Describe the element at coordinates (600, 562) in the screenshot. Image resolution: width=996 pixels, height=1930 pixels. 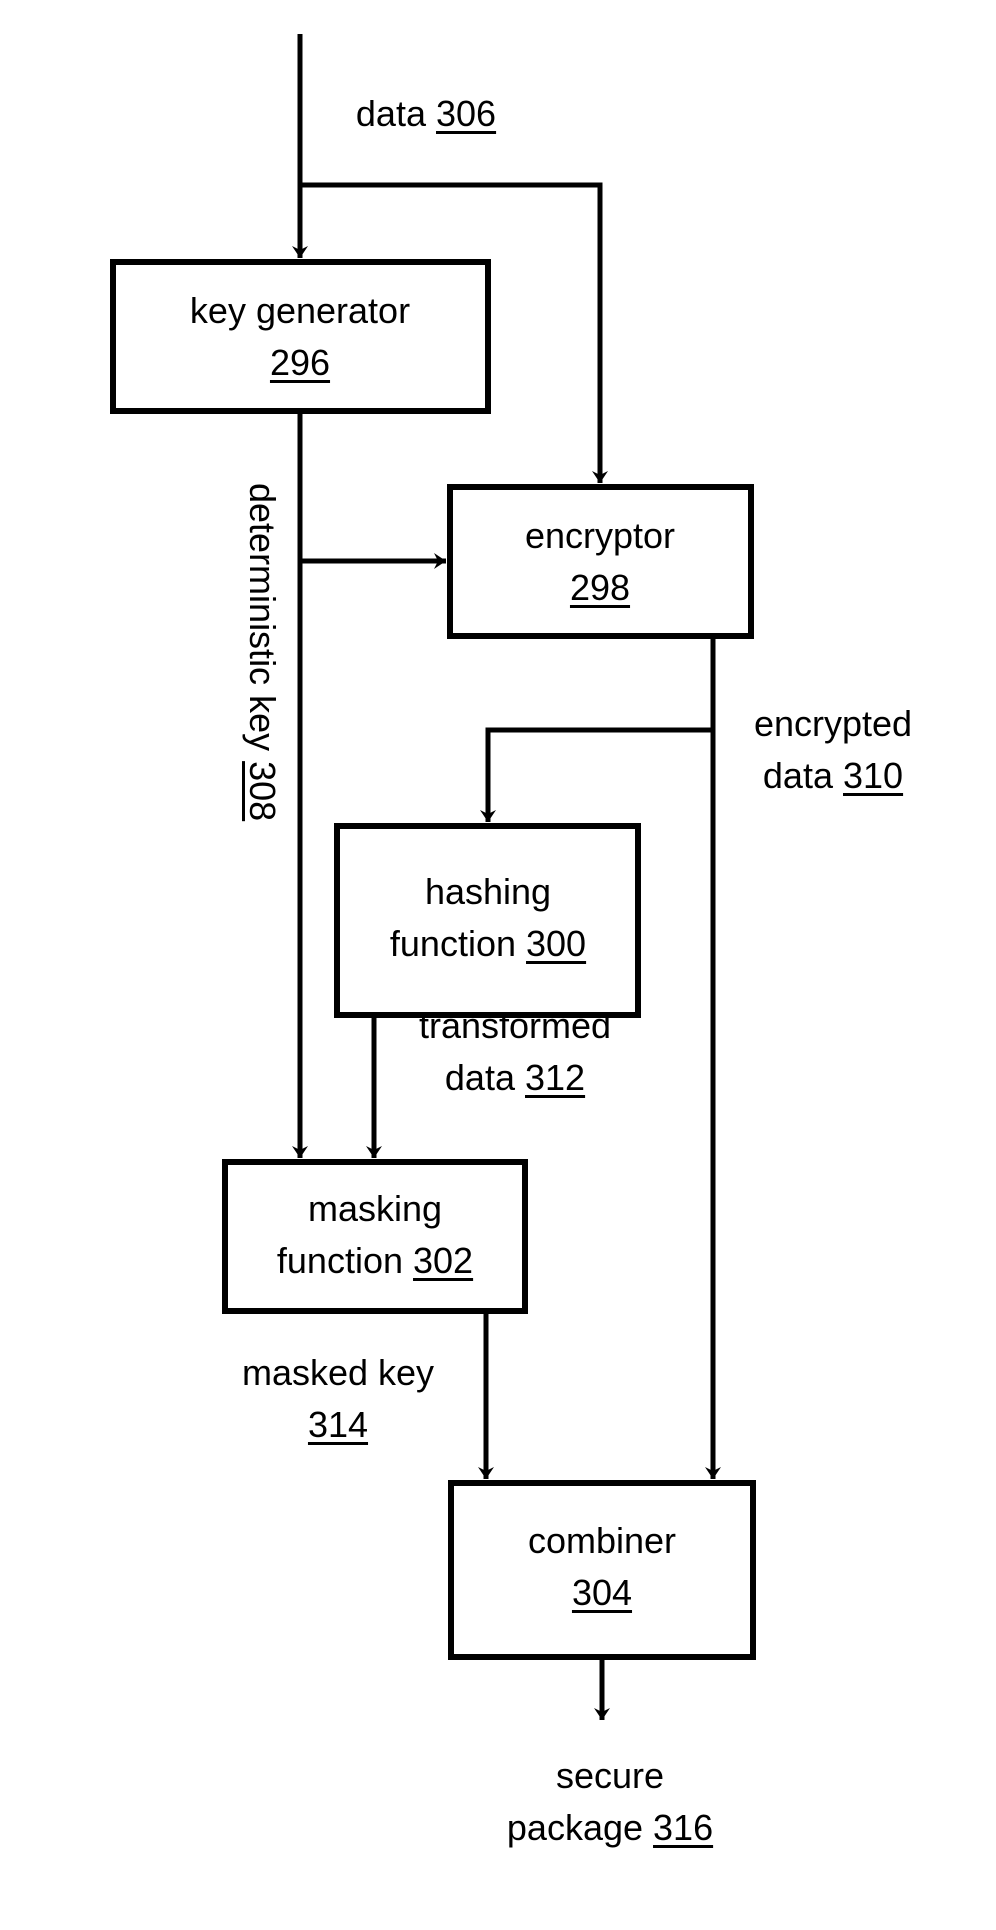
I see `encryptor-label: encryptor 298` at that location.